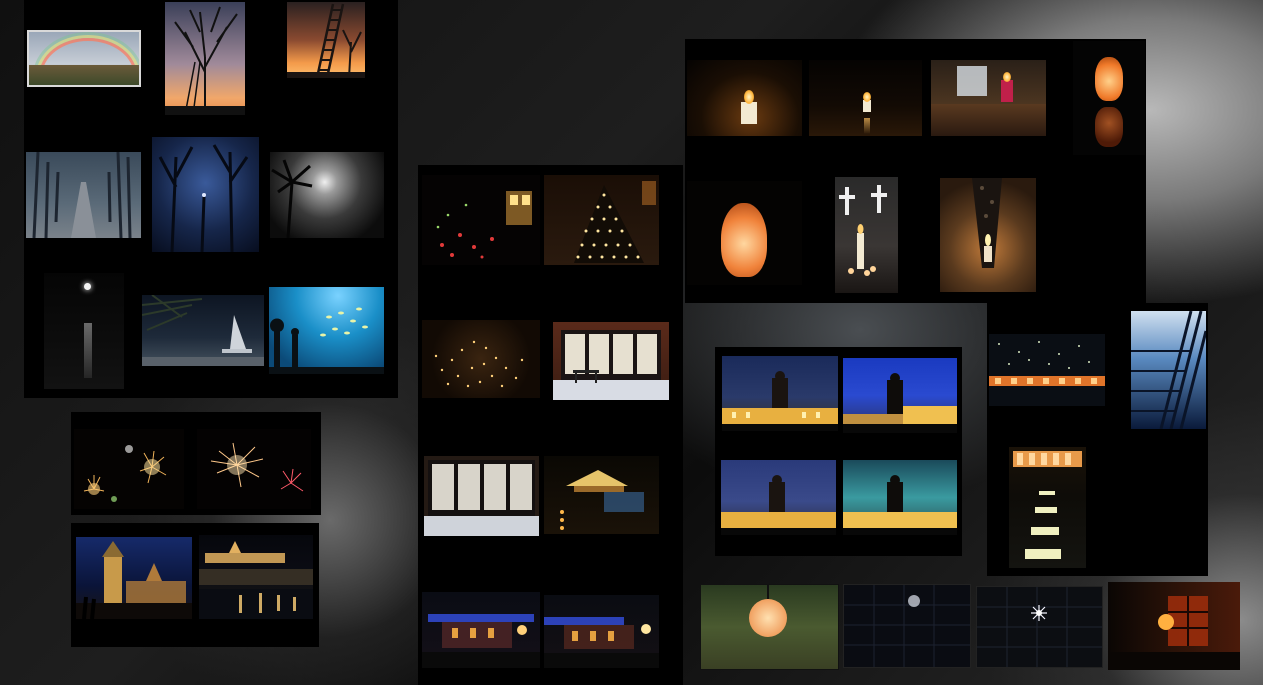 The image size is (1263, 685). I want to click on photo-group-city-night, so click(195, 585).